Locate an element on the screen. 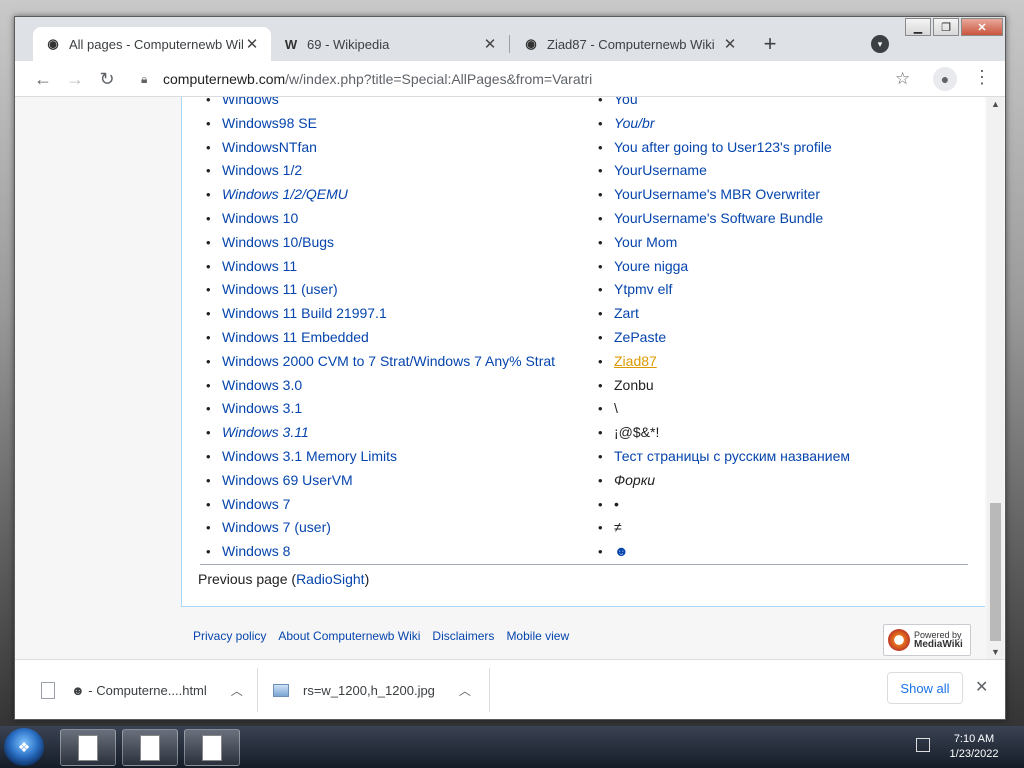  tab-title: Ziad87 - Computernewb Wiki is located at coordinates (631, 44).